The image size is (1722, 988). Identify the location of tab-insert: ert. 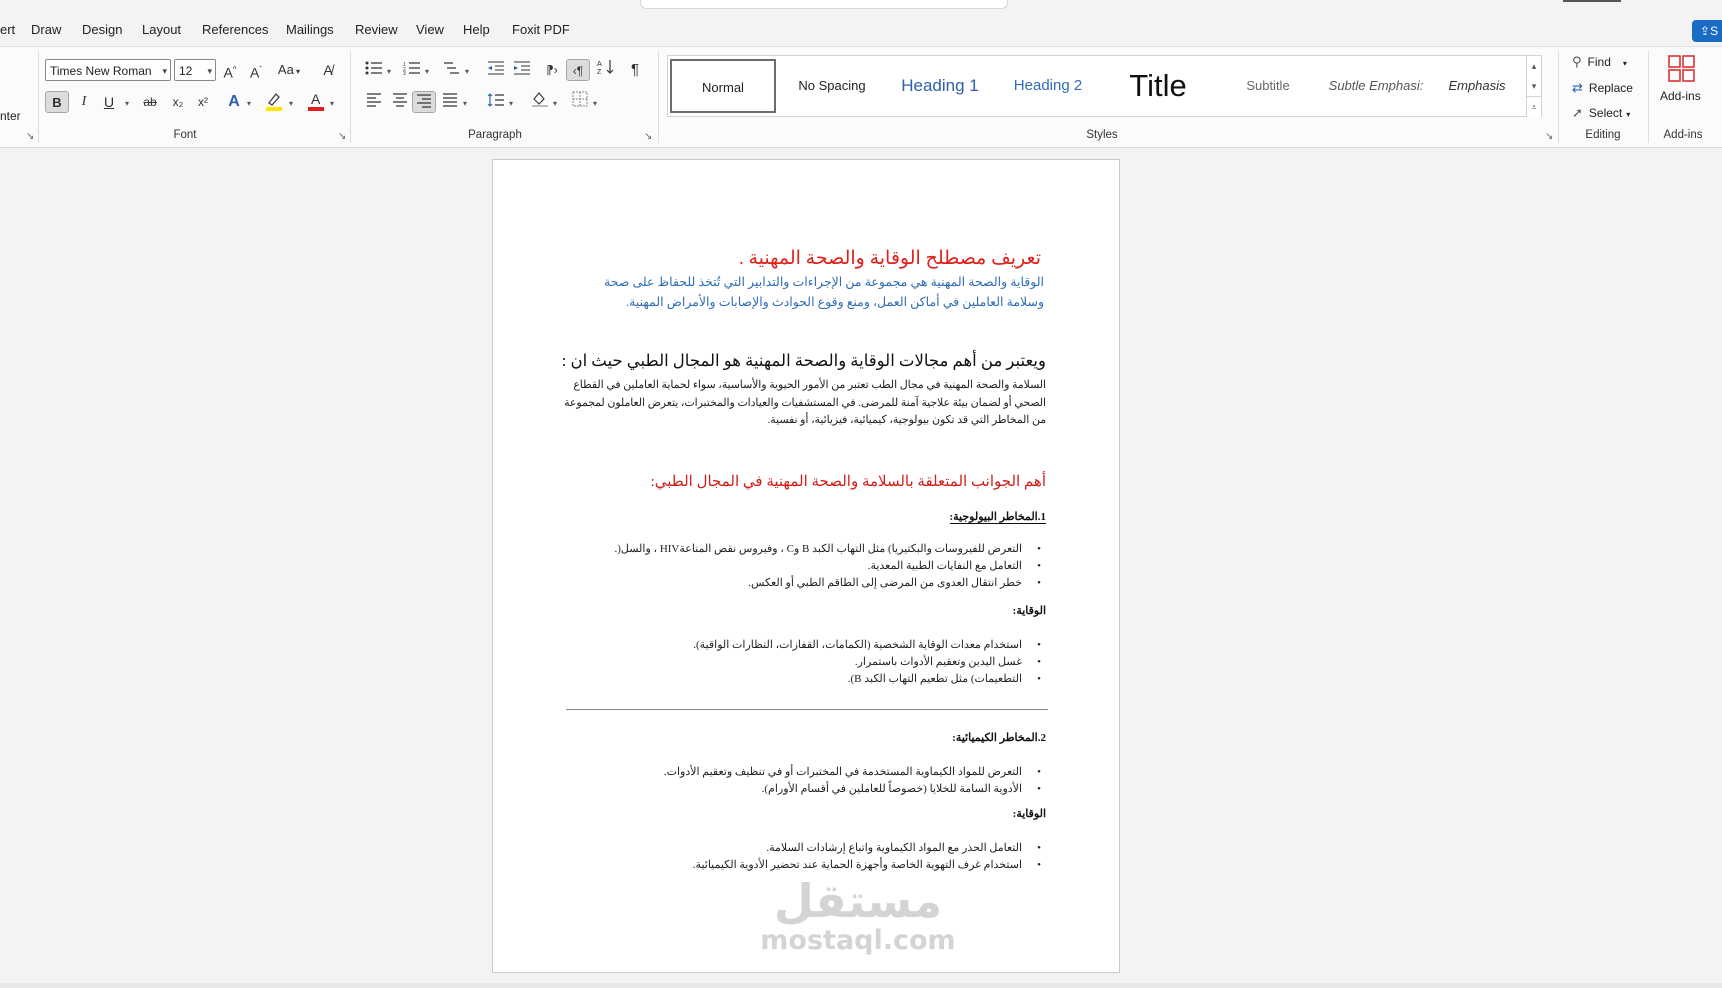
(7, 29).